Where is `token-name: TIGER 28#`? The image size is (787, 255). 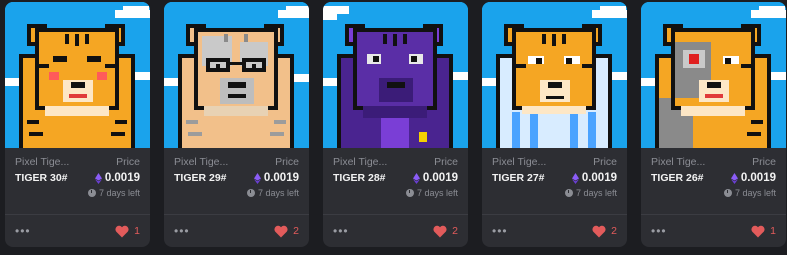
token-name: TIGER 28# is located at coordinates (359, 178).